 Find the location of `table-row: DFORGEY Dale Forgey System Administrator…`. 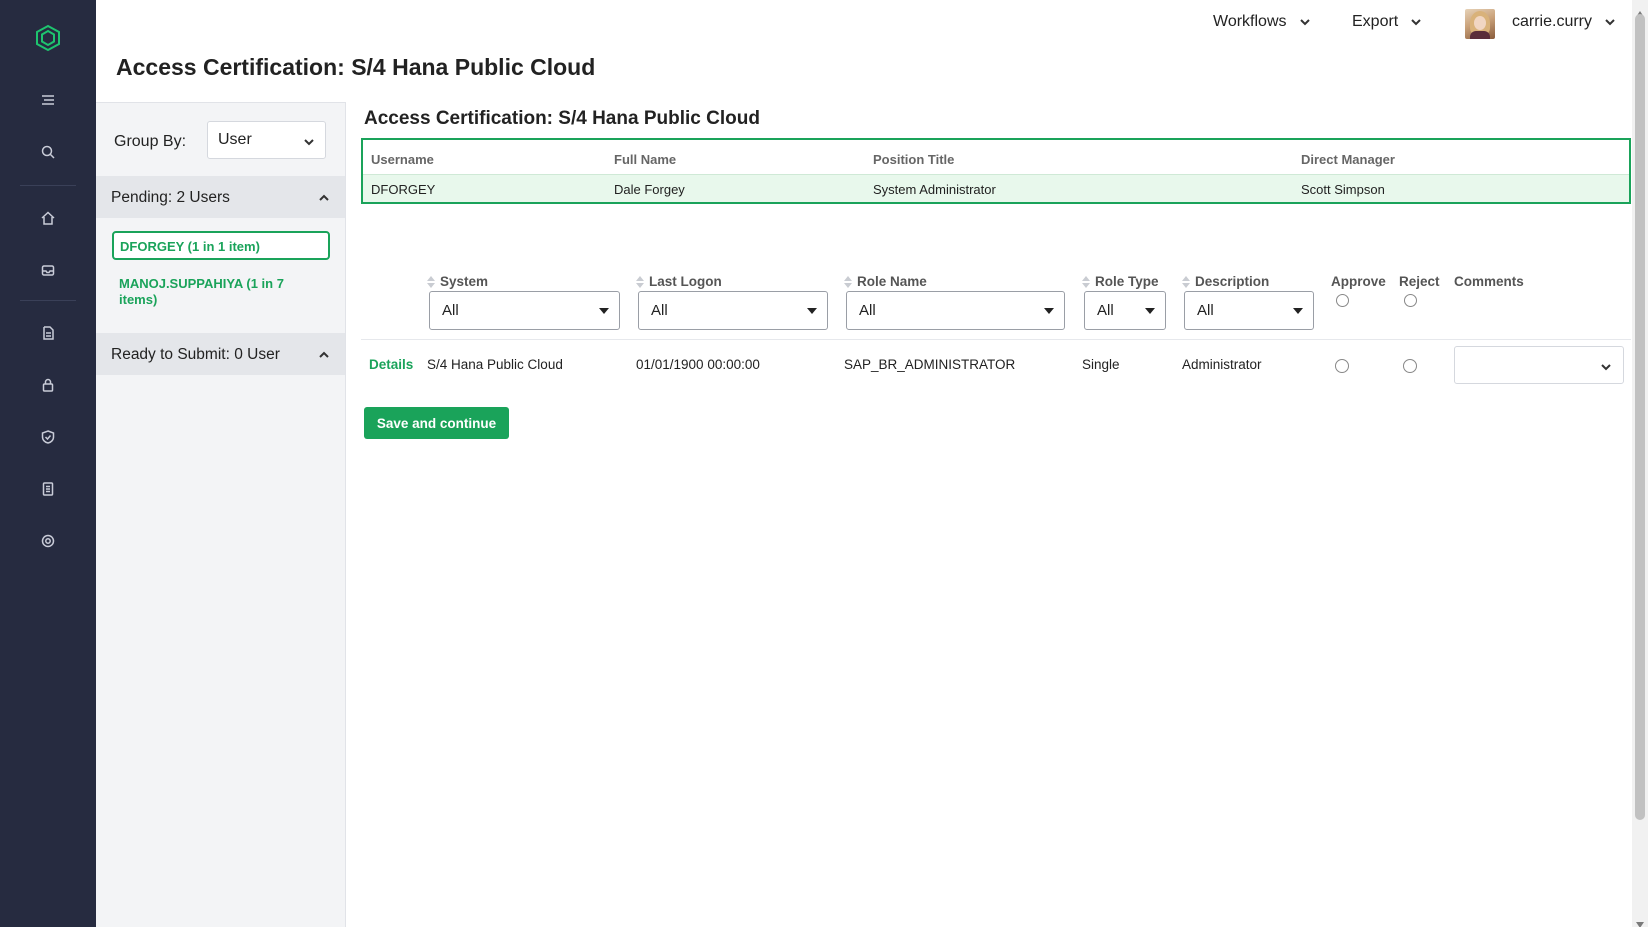

table-row: DFORGEY Dale Forgey System Administrator… is located at coordinates (996, 188).